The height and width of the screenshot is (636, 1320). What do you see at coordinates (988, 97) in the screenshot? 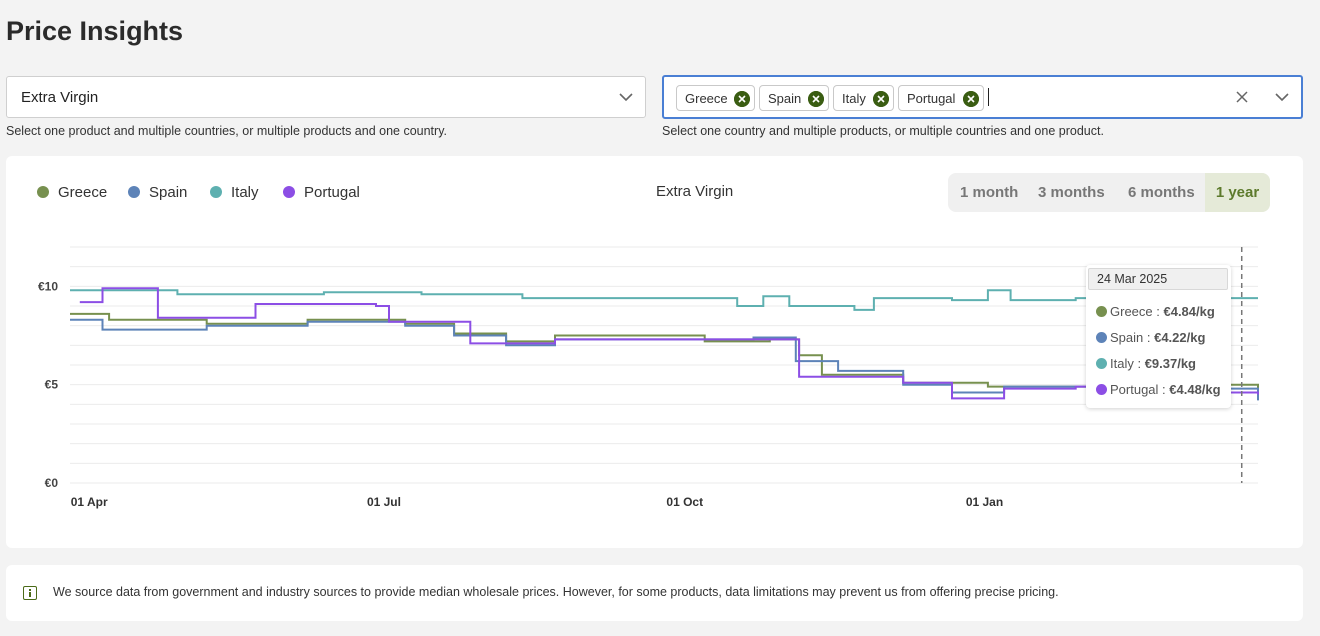
I see `text-cursor` at bounding box center [988, 97].